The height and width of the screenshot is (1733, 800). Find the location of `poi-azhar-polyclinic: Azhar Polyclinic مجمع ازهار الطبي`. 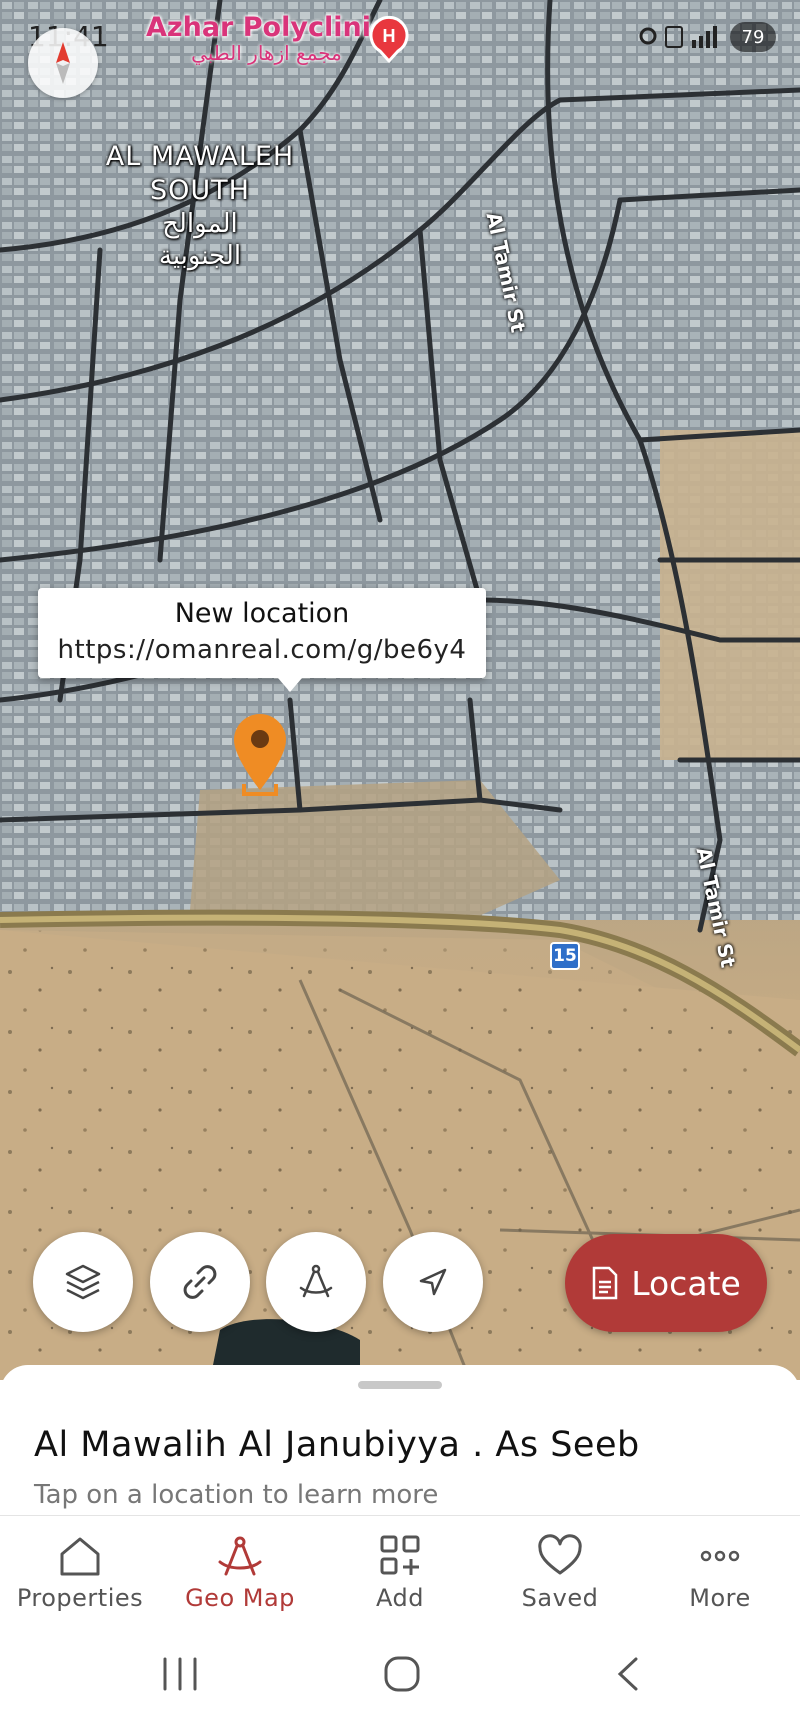

poi-azhar-polyclinic: Azhar Polyclinic مجمع ازهار الطبي is located at coordinates (266, 38).